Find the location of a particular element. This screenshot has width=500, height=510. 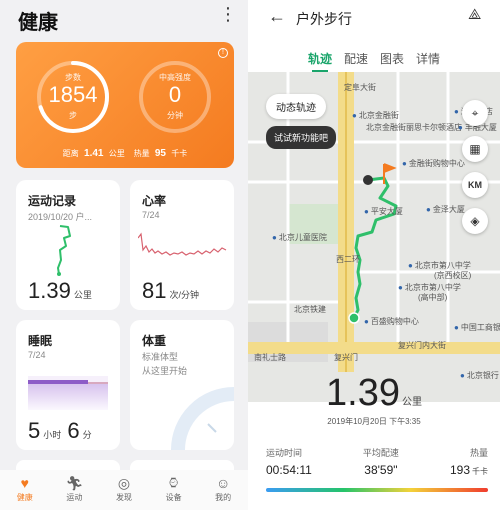

discover-icon: ◎ is located at coordinates (124, 483).